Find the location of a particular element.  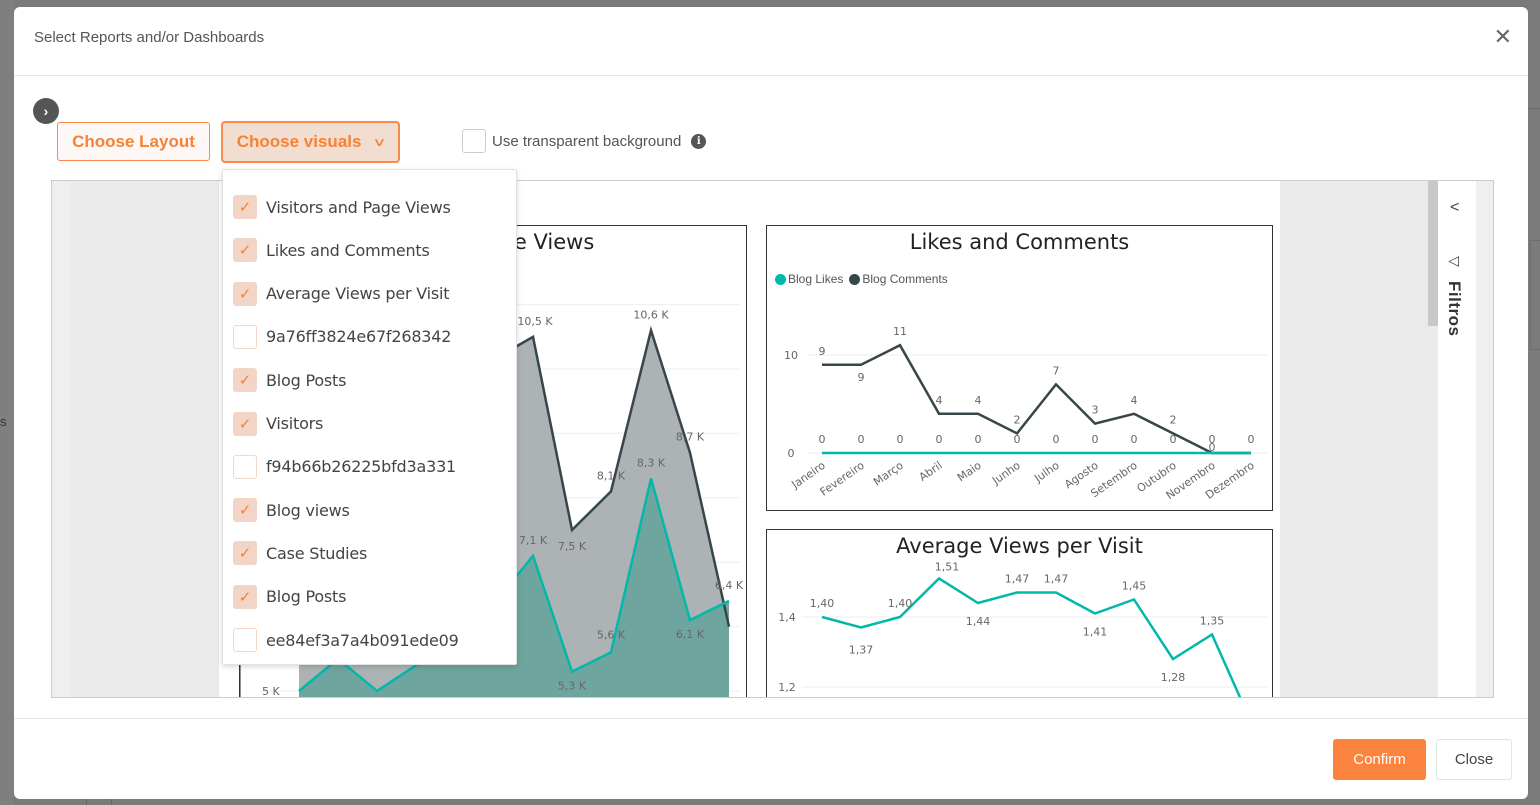

visual-option: 9a76ff3824e67f268342 is located at coordinates (342, 337).